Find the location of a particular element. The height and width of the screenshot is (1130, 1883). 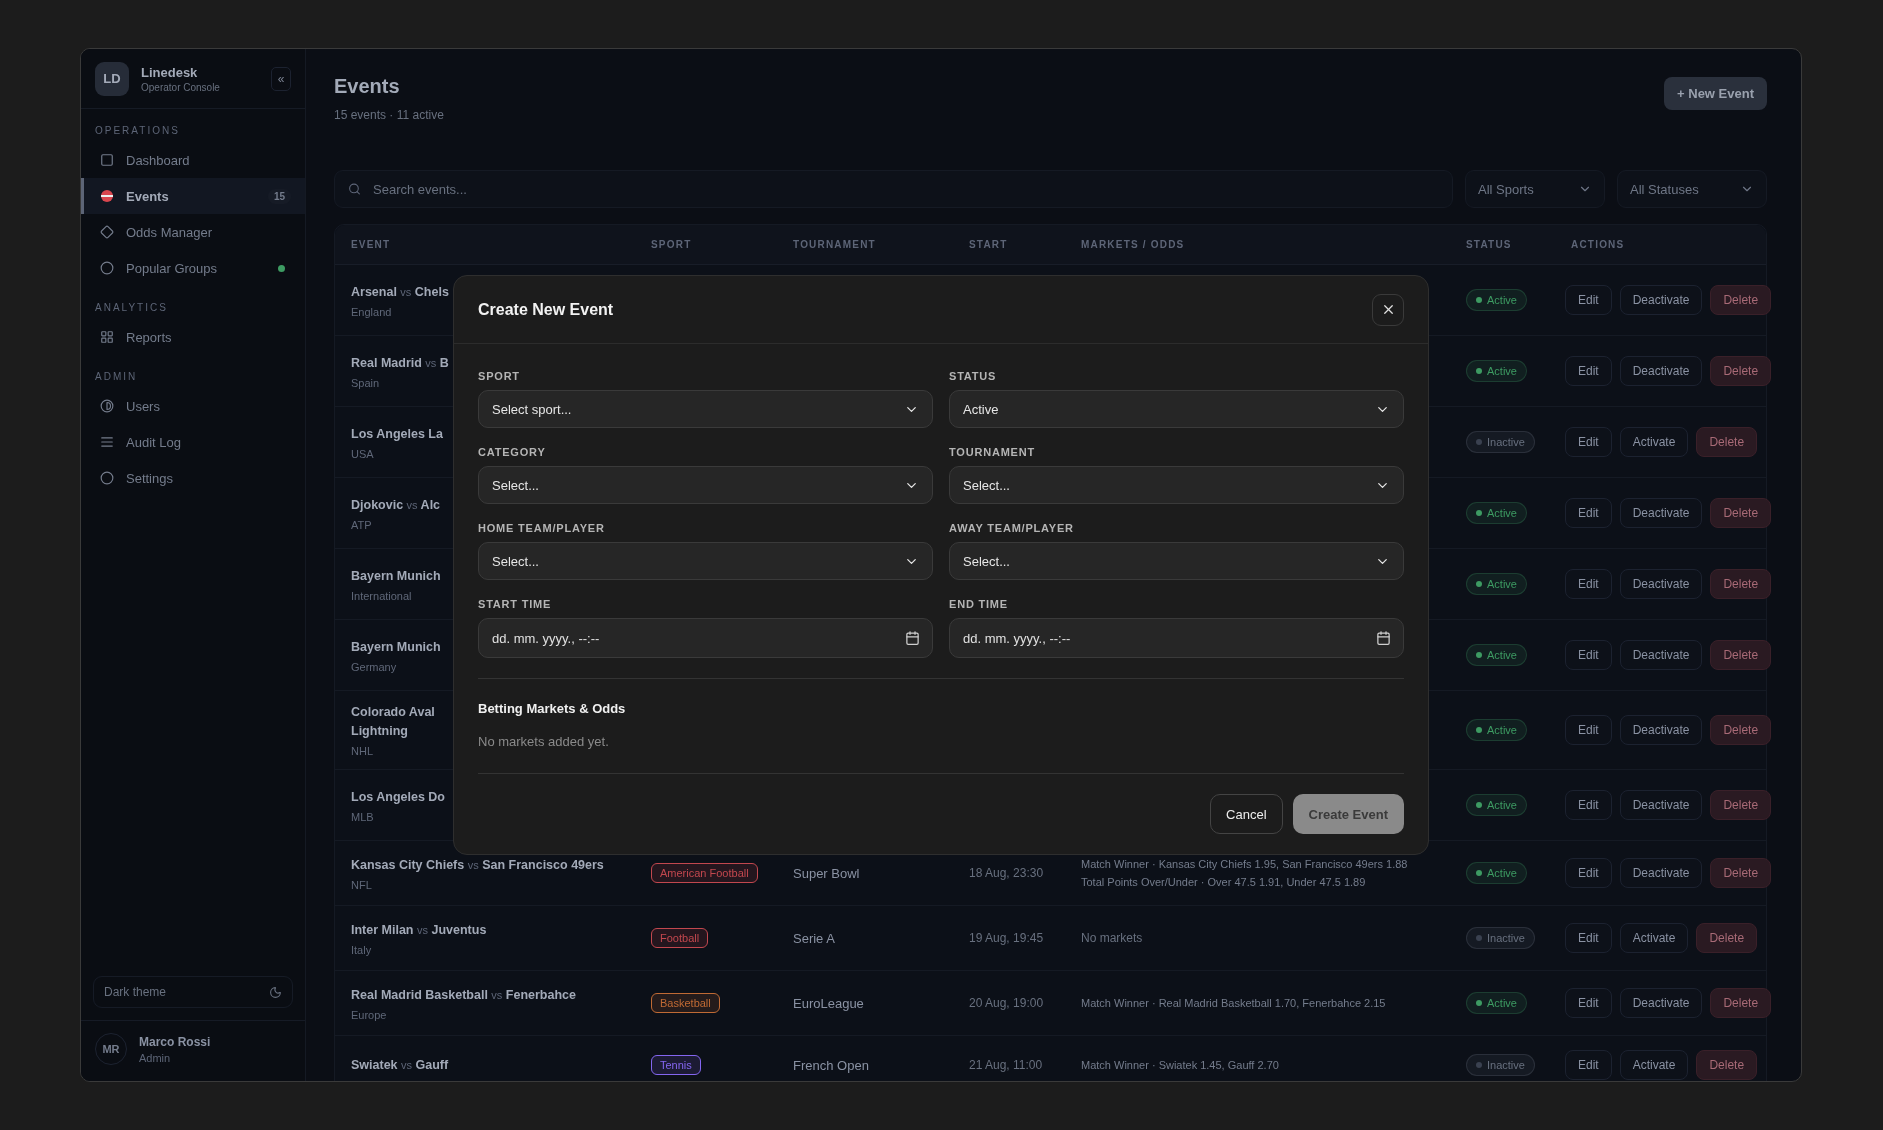

column-header: MARKETS / ODDS is located at coordinates (1133, 244).